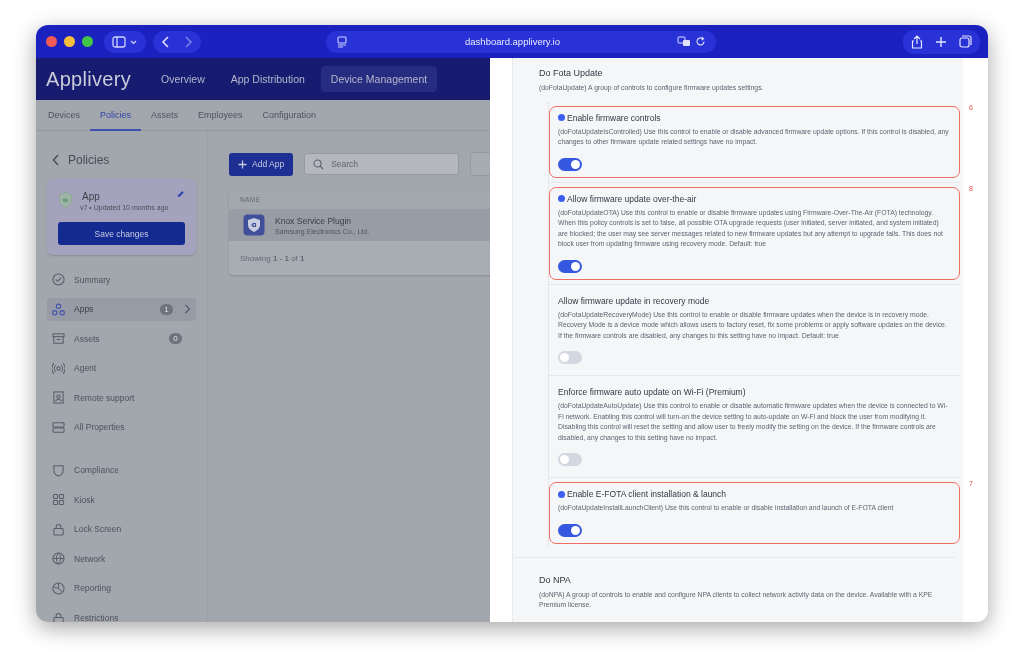 The image size is (1024, 670). Describe the element at coordinates (188, 41) in the screenshot. I see `forward-icon` at that location.